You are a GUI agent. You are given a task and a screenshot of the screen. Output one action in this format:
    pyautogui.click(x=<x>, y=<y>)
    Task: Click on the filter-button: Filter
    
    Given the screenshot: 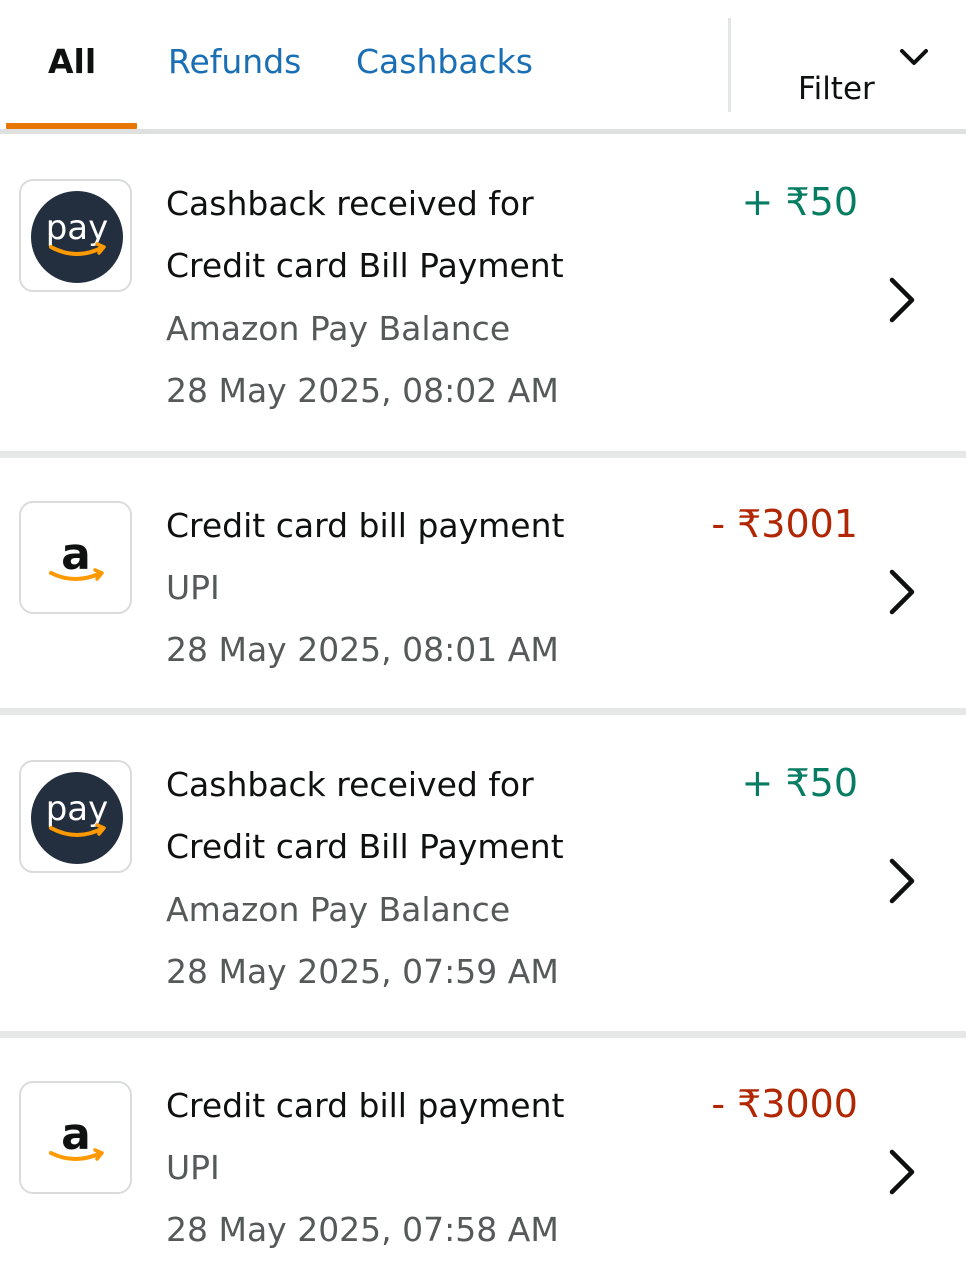 What is the action you would take?
    pyautogui.click(x=872, y=80)
    